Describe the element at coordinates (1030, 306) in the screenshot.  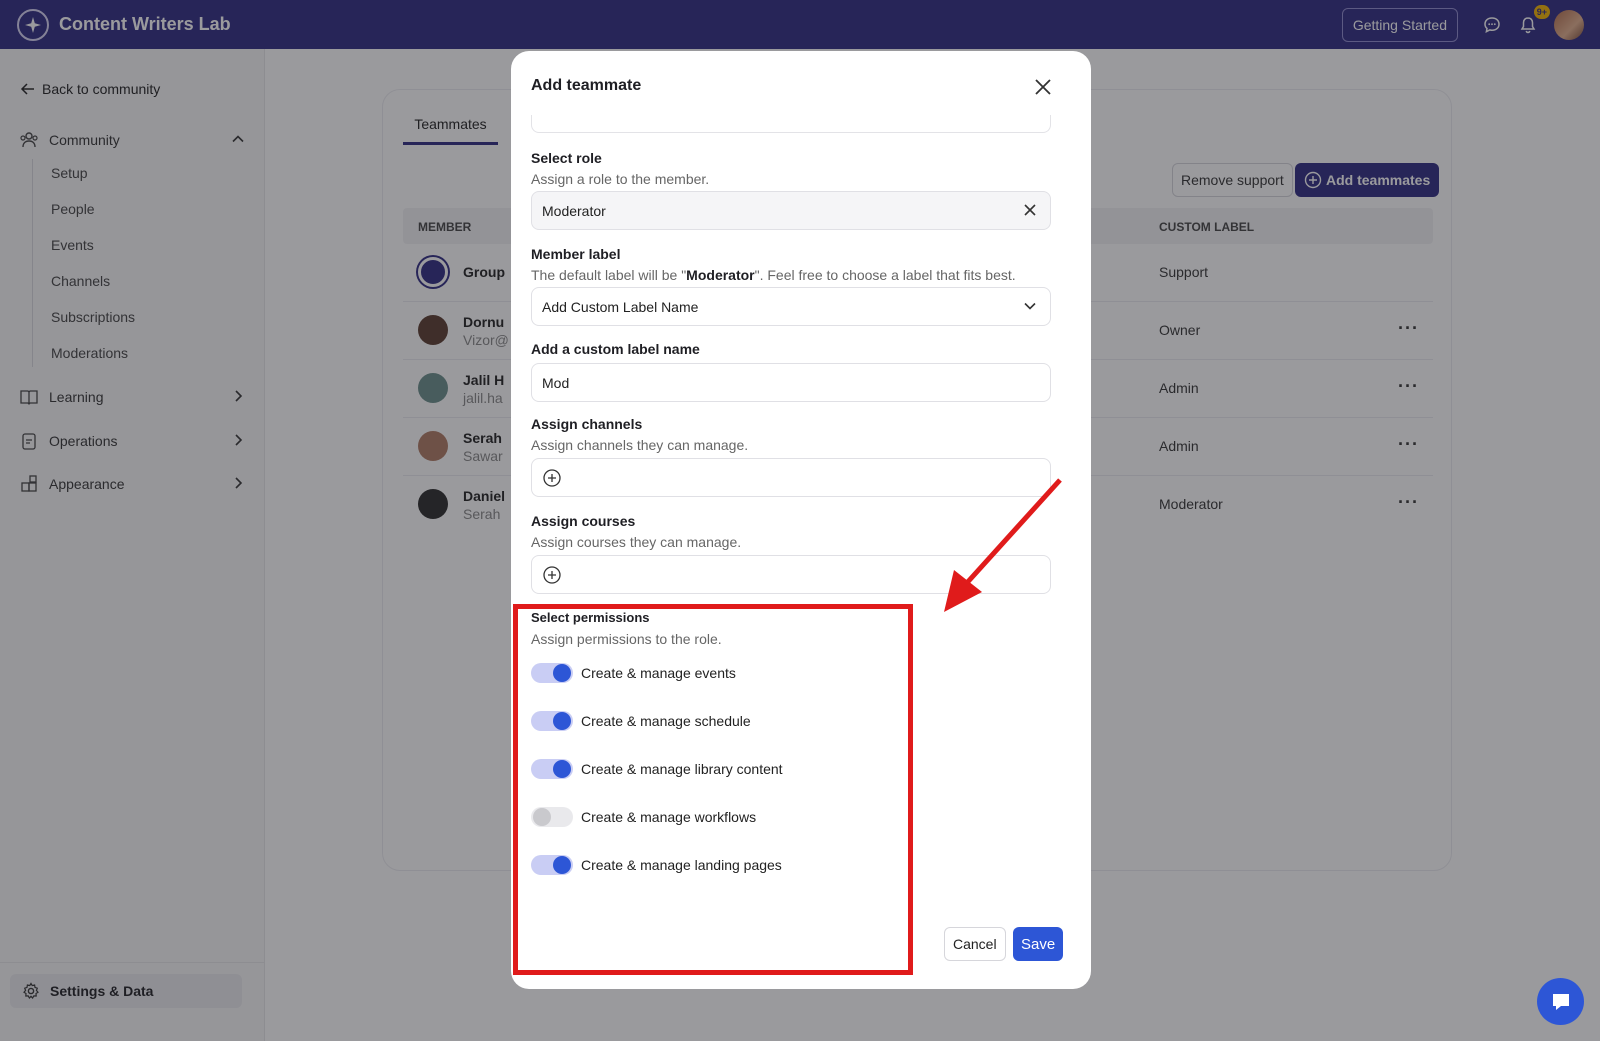
I see `chevron-down-icon` at that location.